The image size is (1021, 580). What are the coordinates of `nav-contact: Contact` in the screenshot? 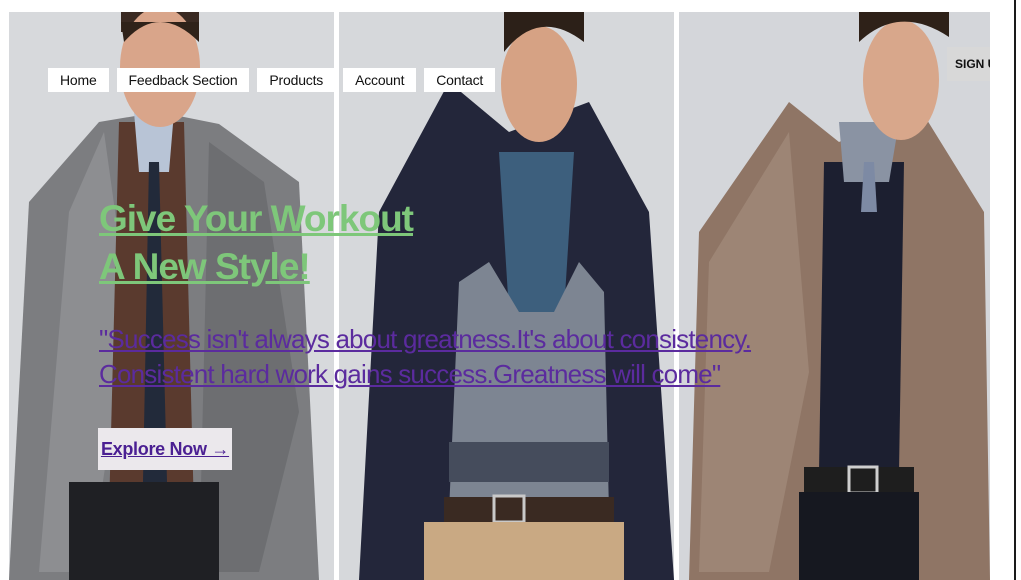 It's located at (460, 80).